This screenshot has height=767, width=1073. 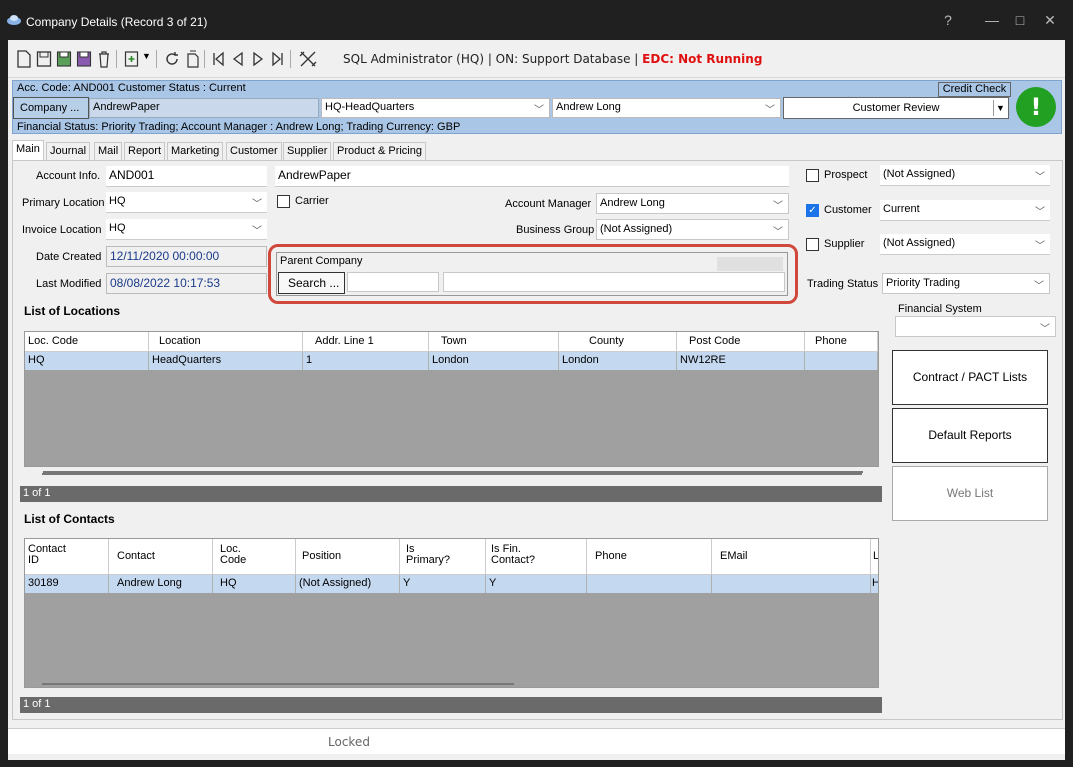 I want to click on tab-supplier: Supplier, so click(x=307, y=151).